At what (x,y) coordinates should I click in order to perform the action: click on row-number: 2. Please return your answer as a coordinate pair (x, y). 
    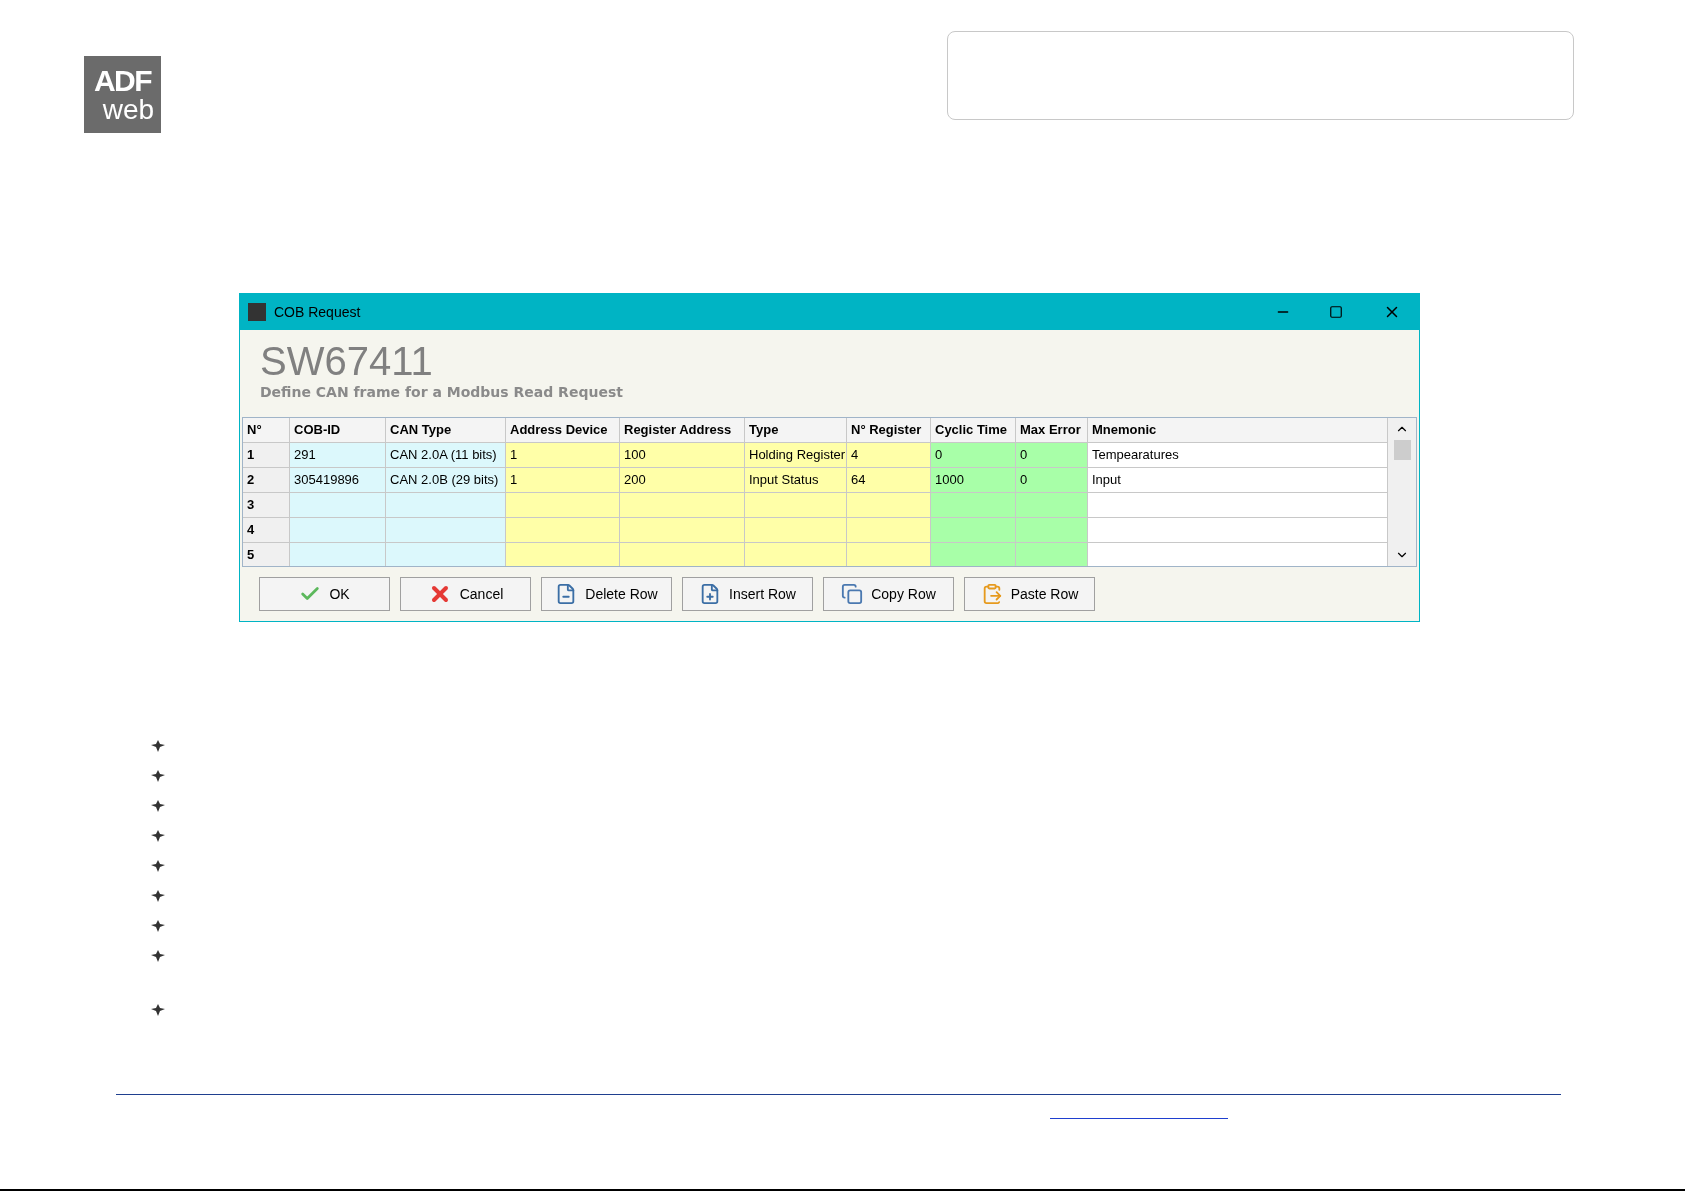
    Looking at the image, I should click on (266, 480).